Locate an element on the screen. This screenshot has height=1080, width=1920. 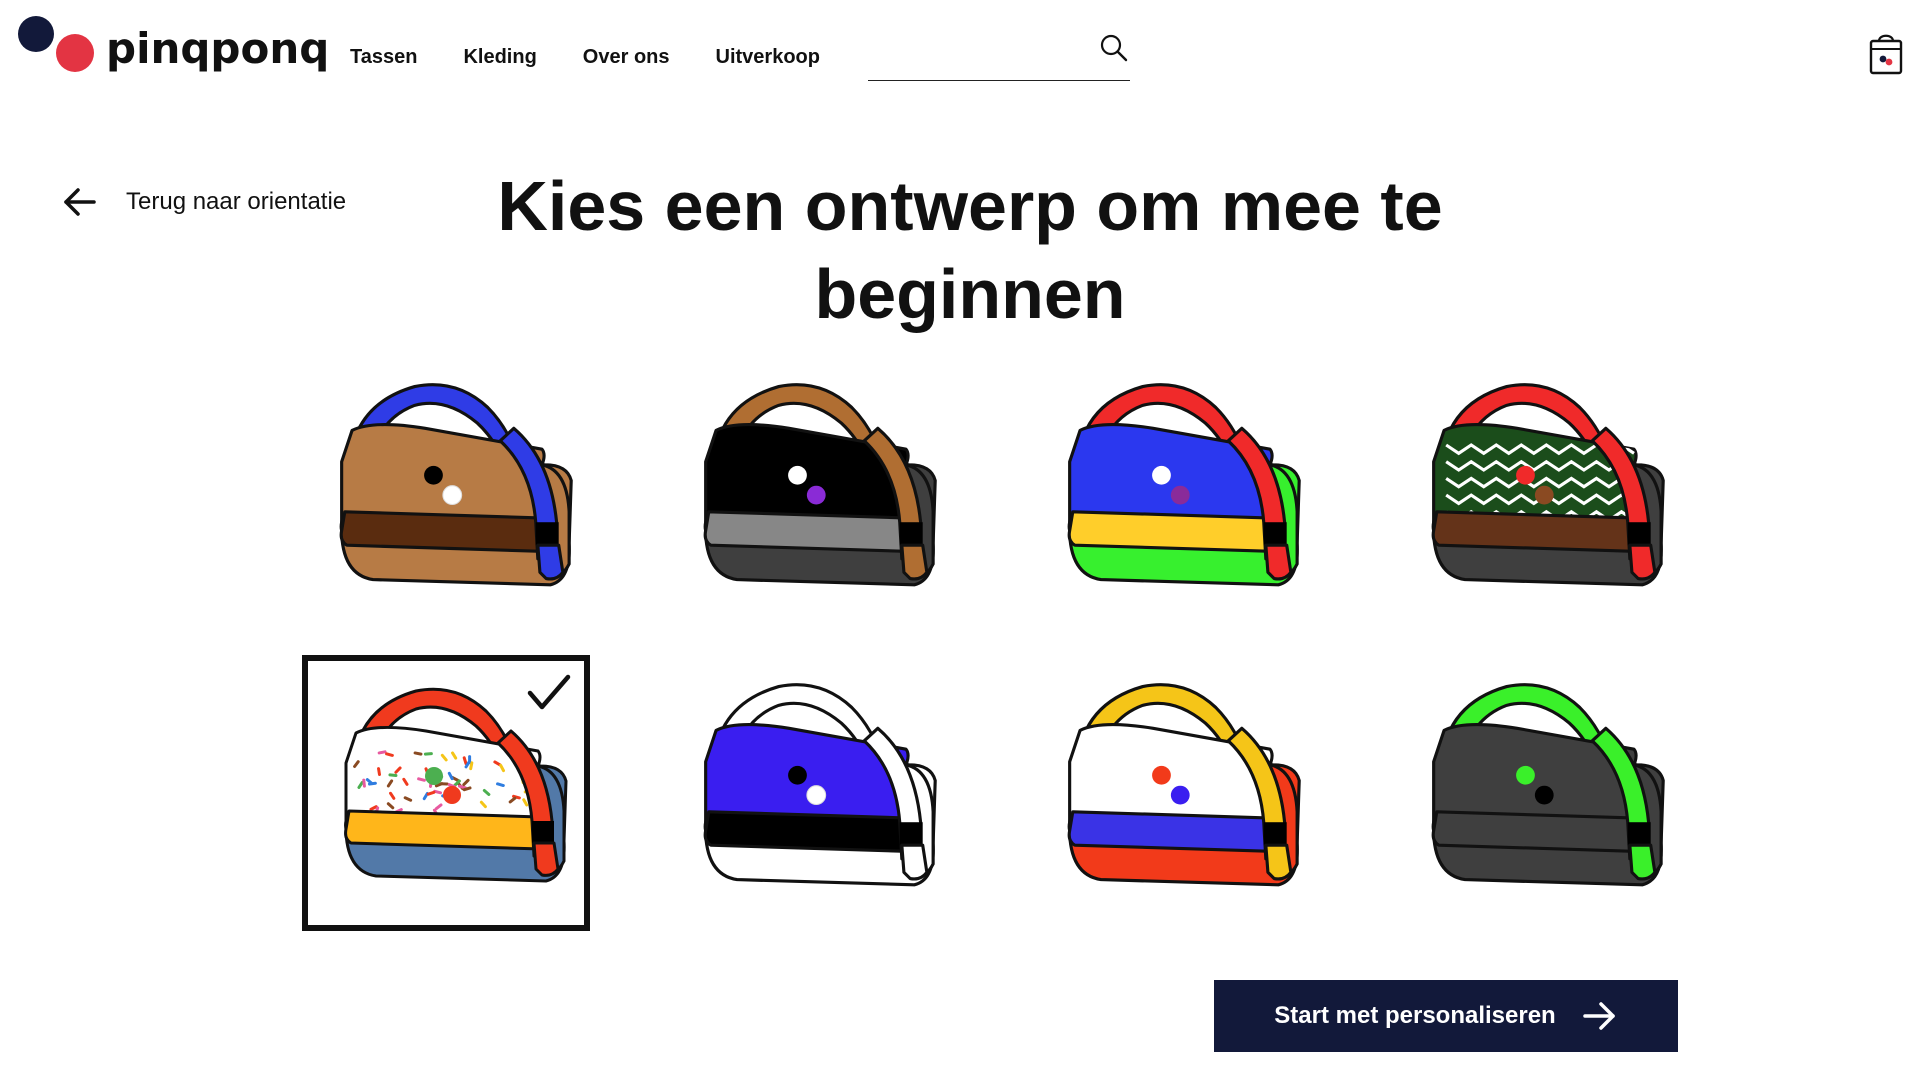
logo-wordmark: pinqponq is located at coordinates (218, 48).